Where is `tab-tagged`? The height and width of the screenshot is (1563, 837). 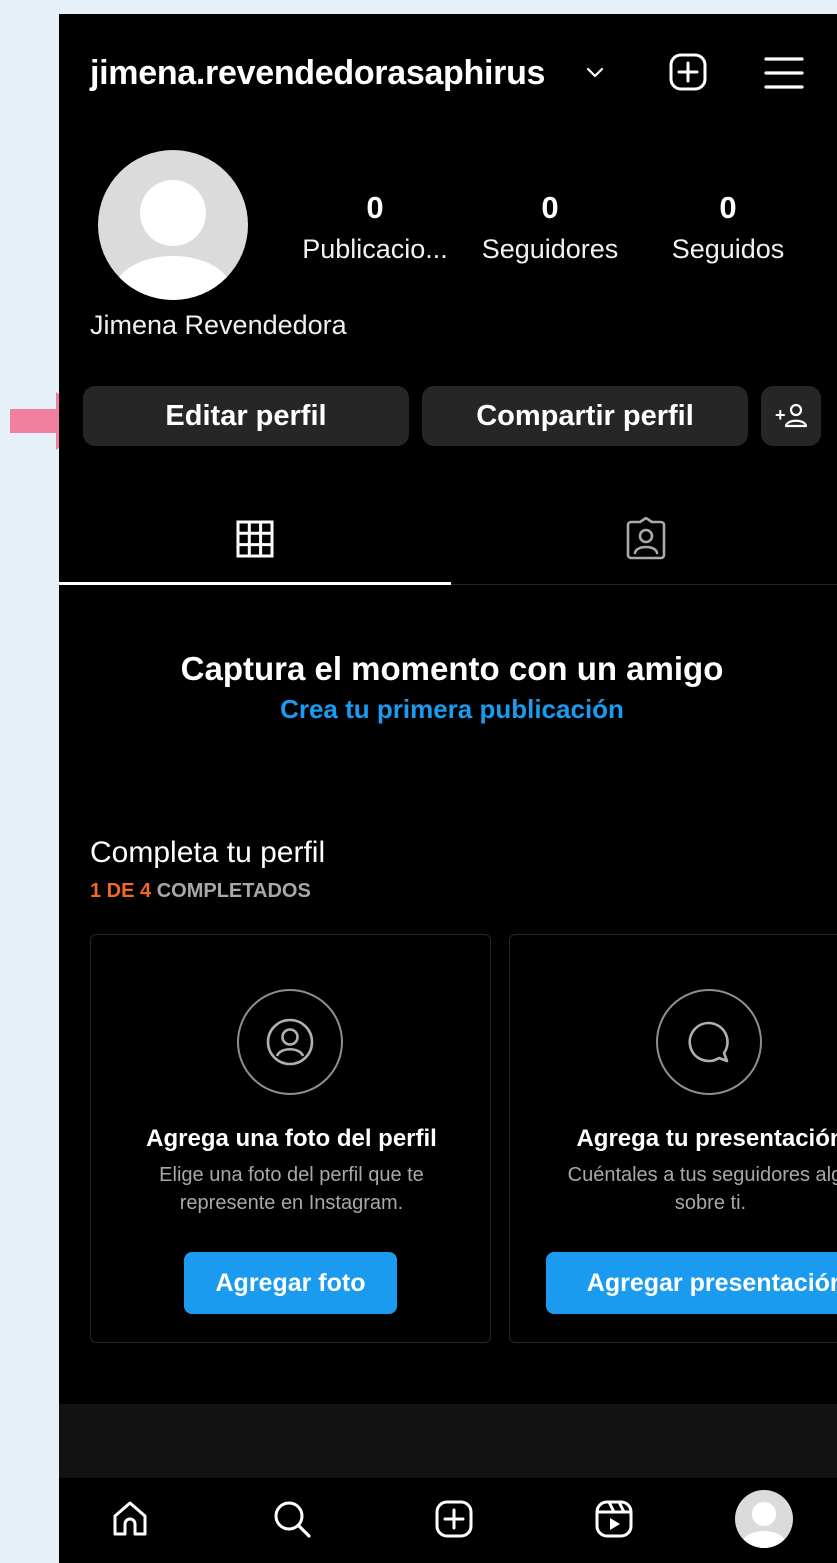
tab-tagged is located at coordinates (646, 539).